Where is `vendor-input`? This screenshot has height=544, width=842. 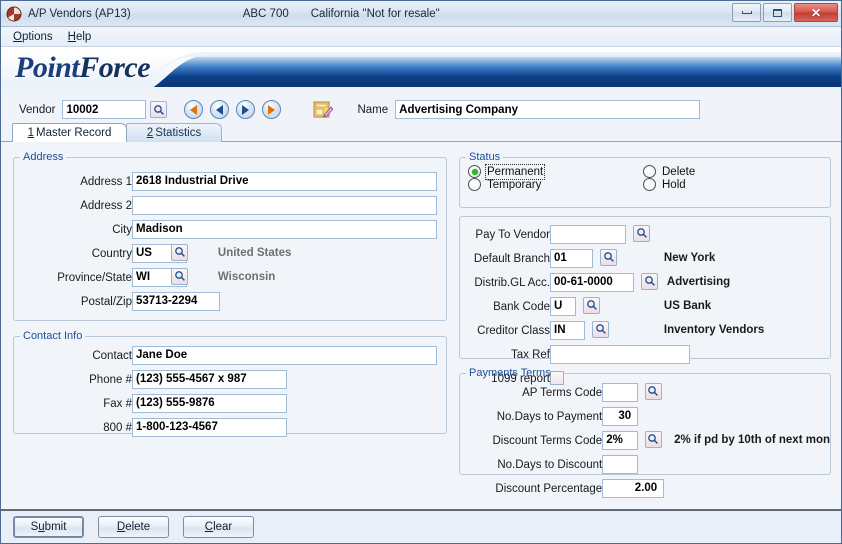 vendor-input is located at coordinates (104, 109).